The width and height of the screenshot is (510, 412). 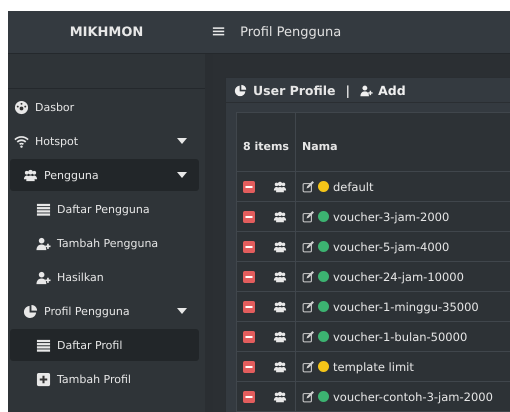 What do you see at coordinates (104, 209) in the screenshot?
I see `sidebar-item: Daftar Pengguna` at bounding box center [104, 209].